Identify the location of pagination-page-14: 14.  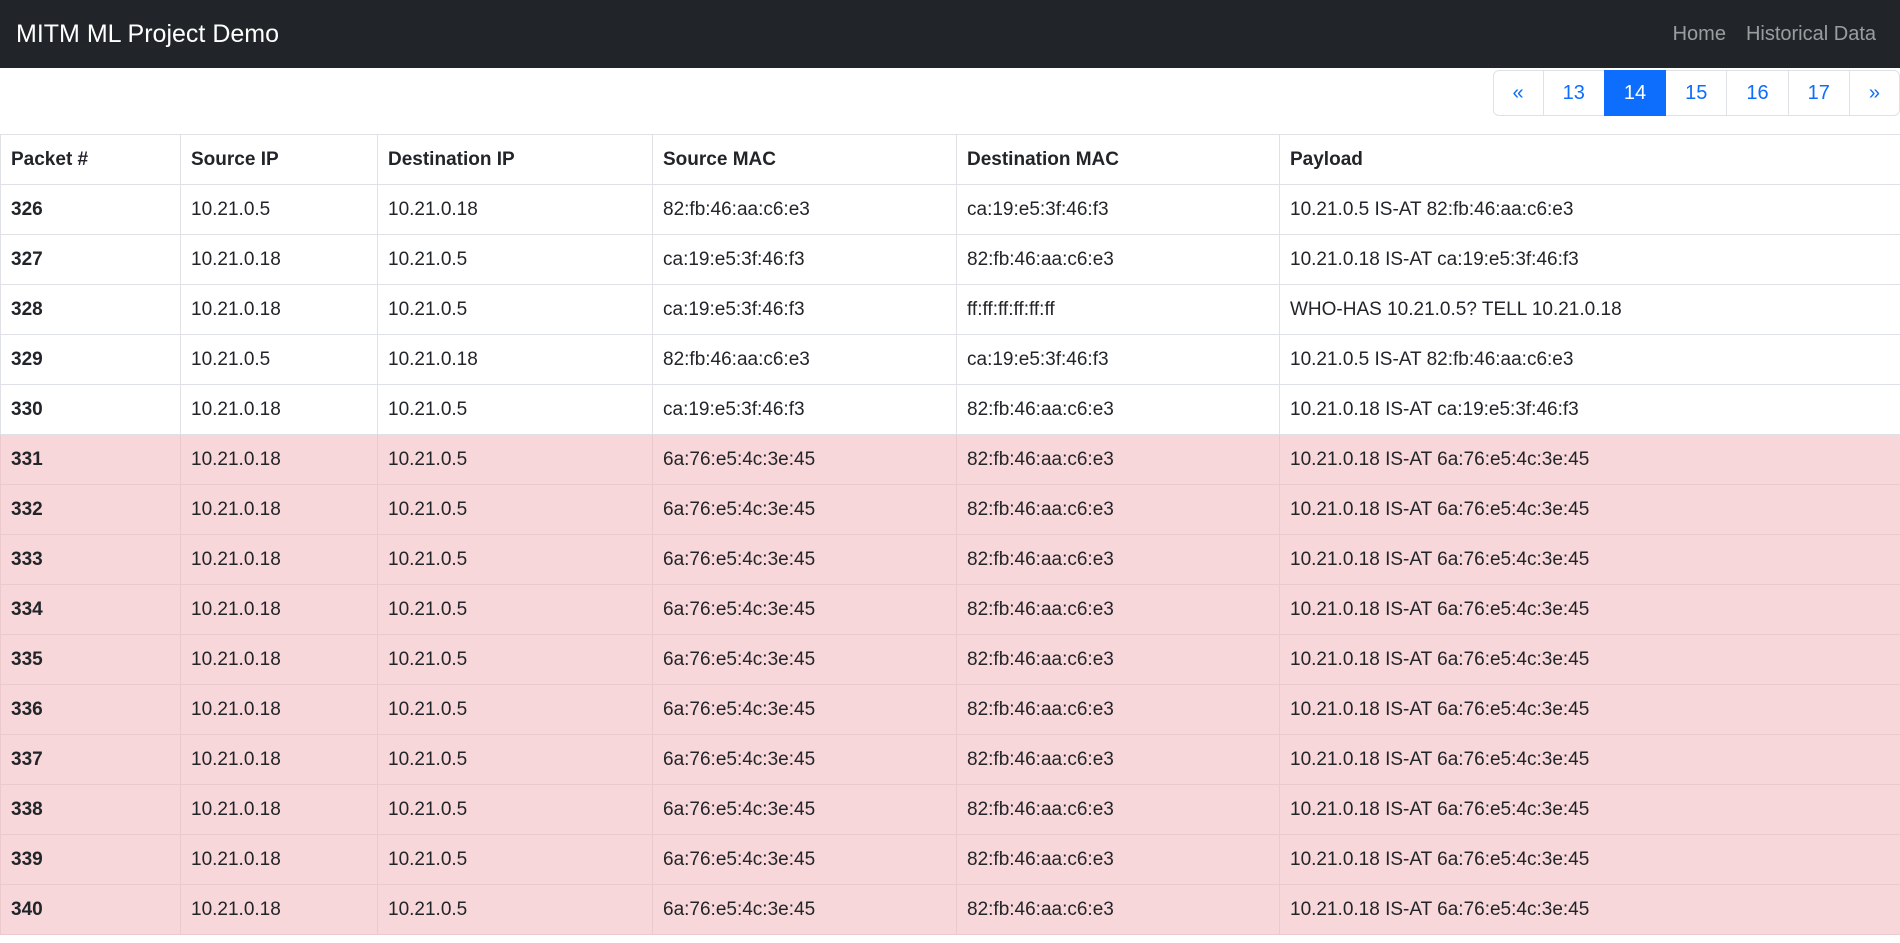
(1635, 93).